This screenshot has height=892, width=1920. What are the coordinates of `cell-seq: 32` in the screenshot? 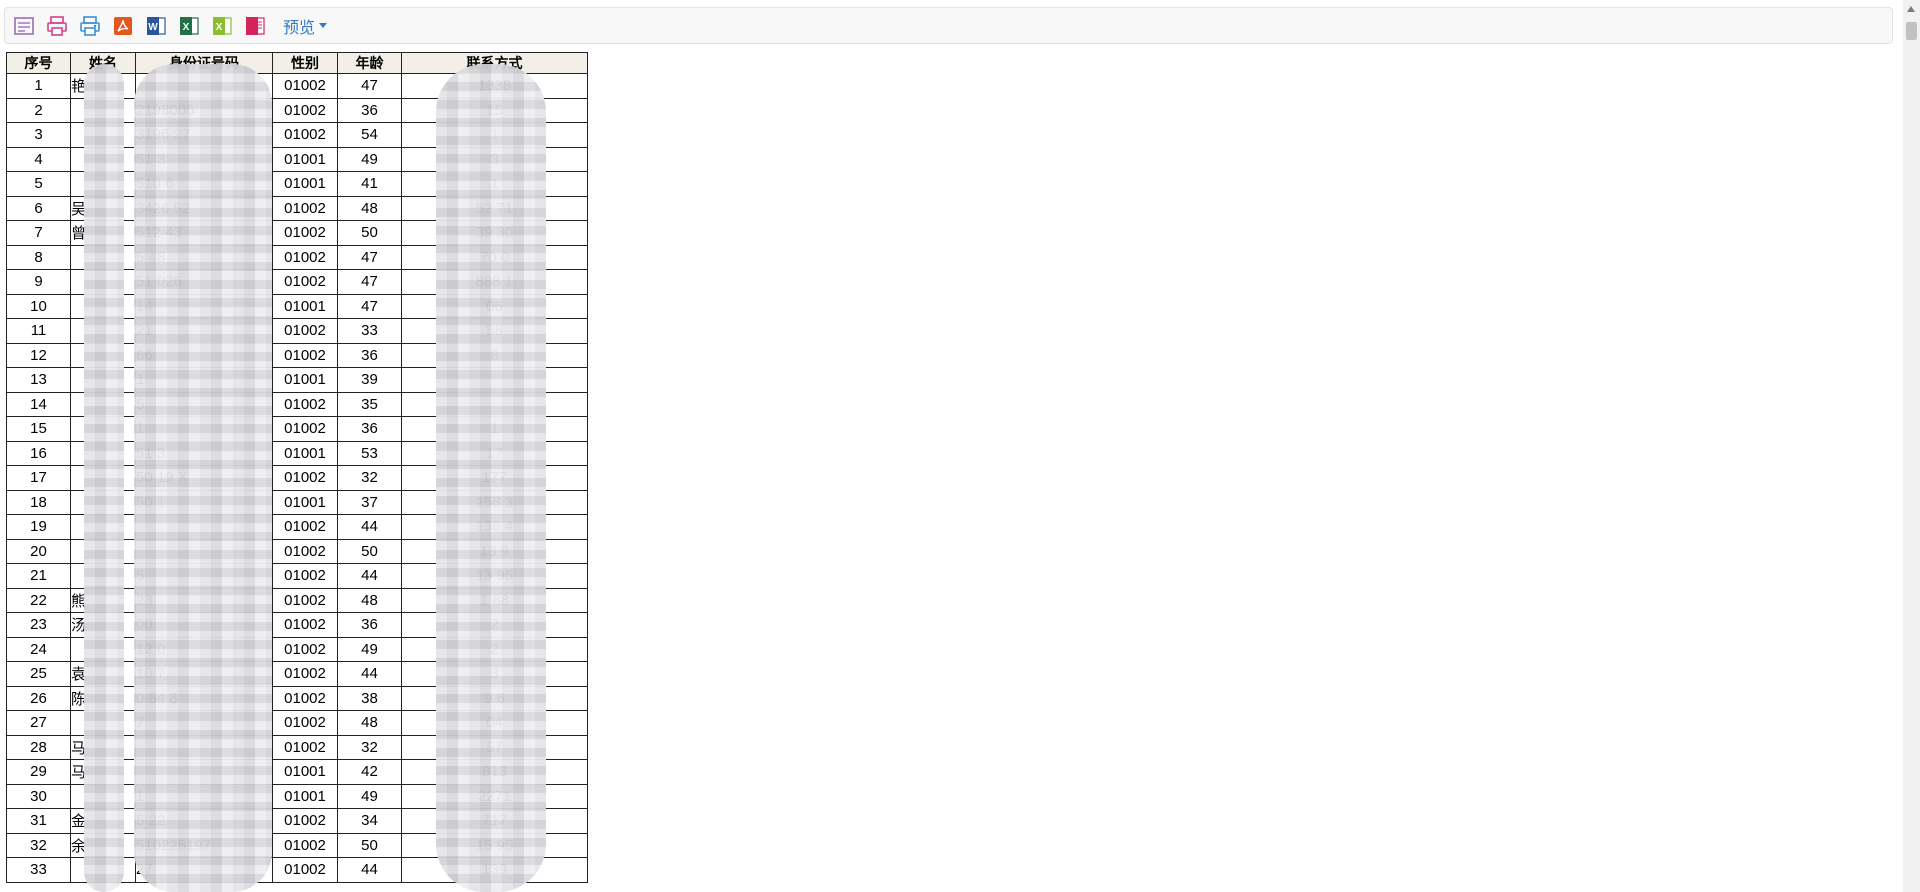 It's located at (38, 845).